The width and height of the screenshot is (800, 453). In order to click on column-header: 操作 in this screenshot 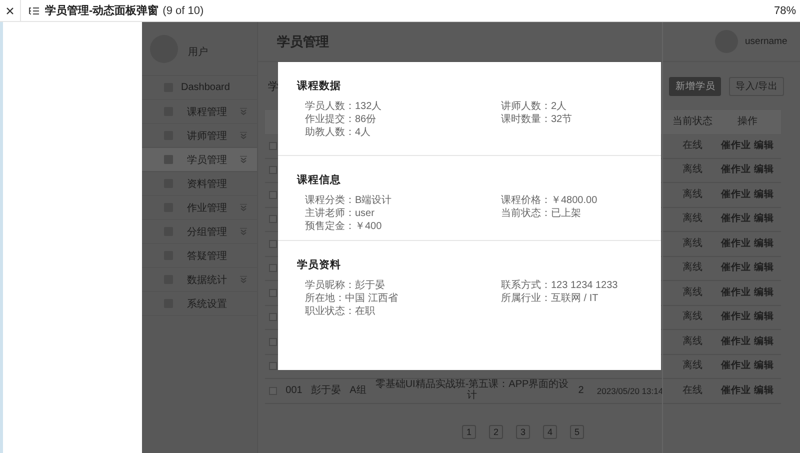, I will do `click(747, 121)`.